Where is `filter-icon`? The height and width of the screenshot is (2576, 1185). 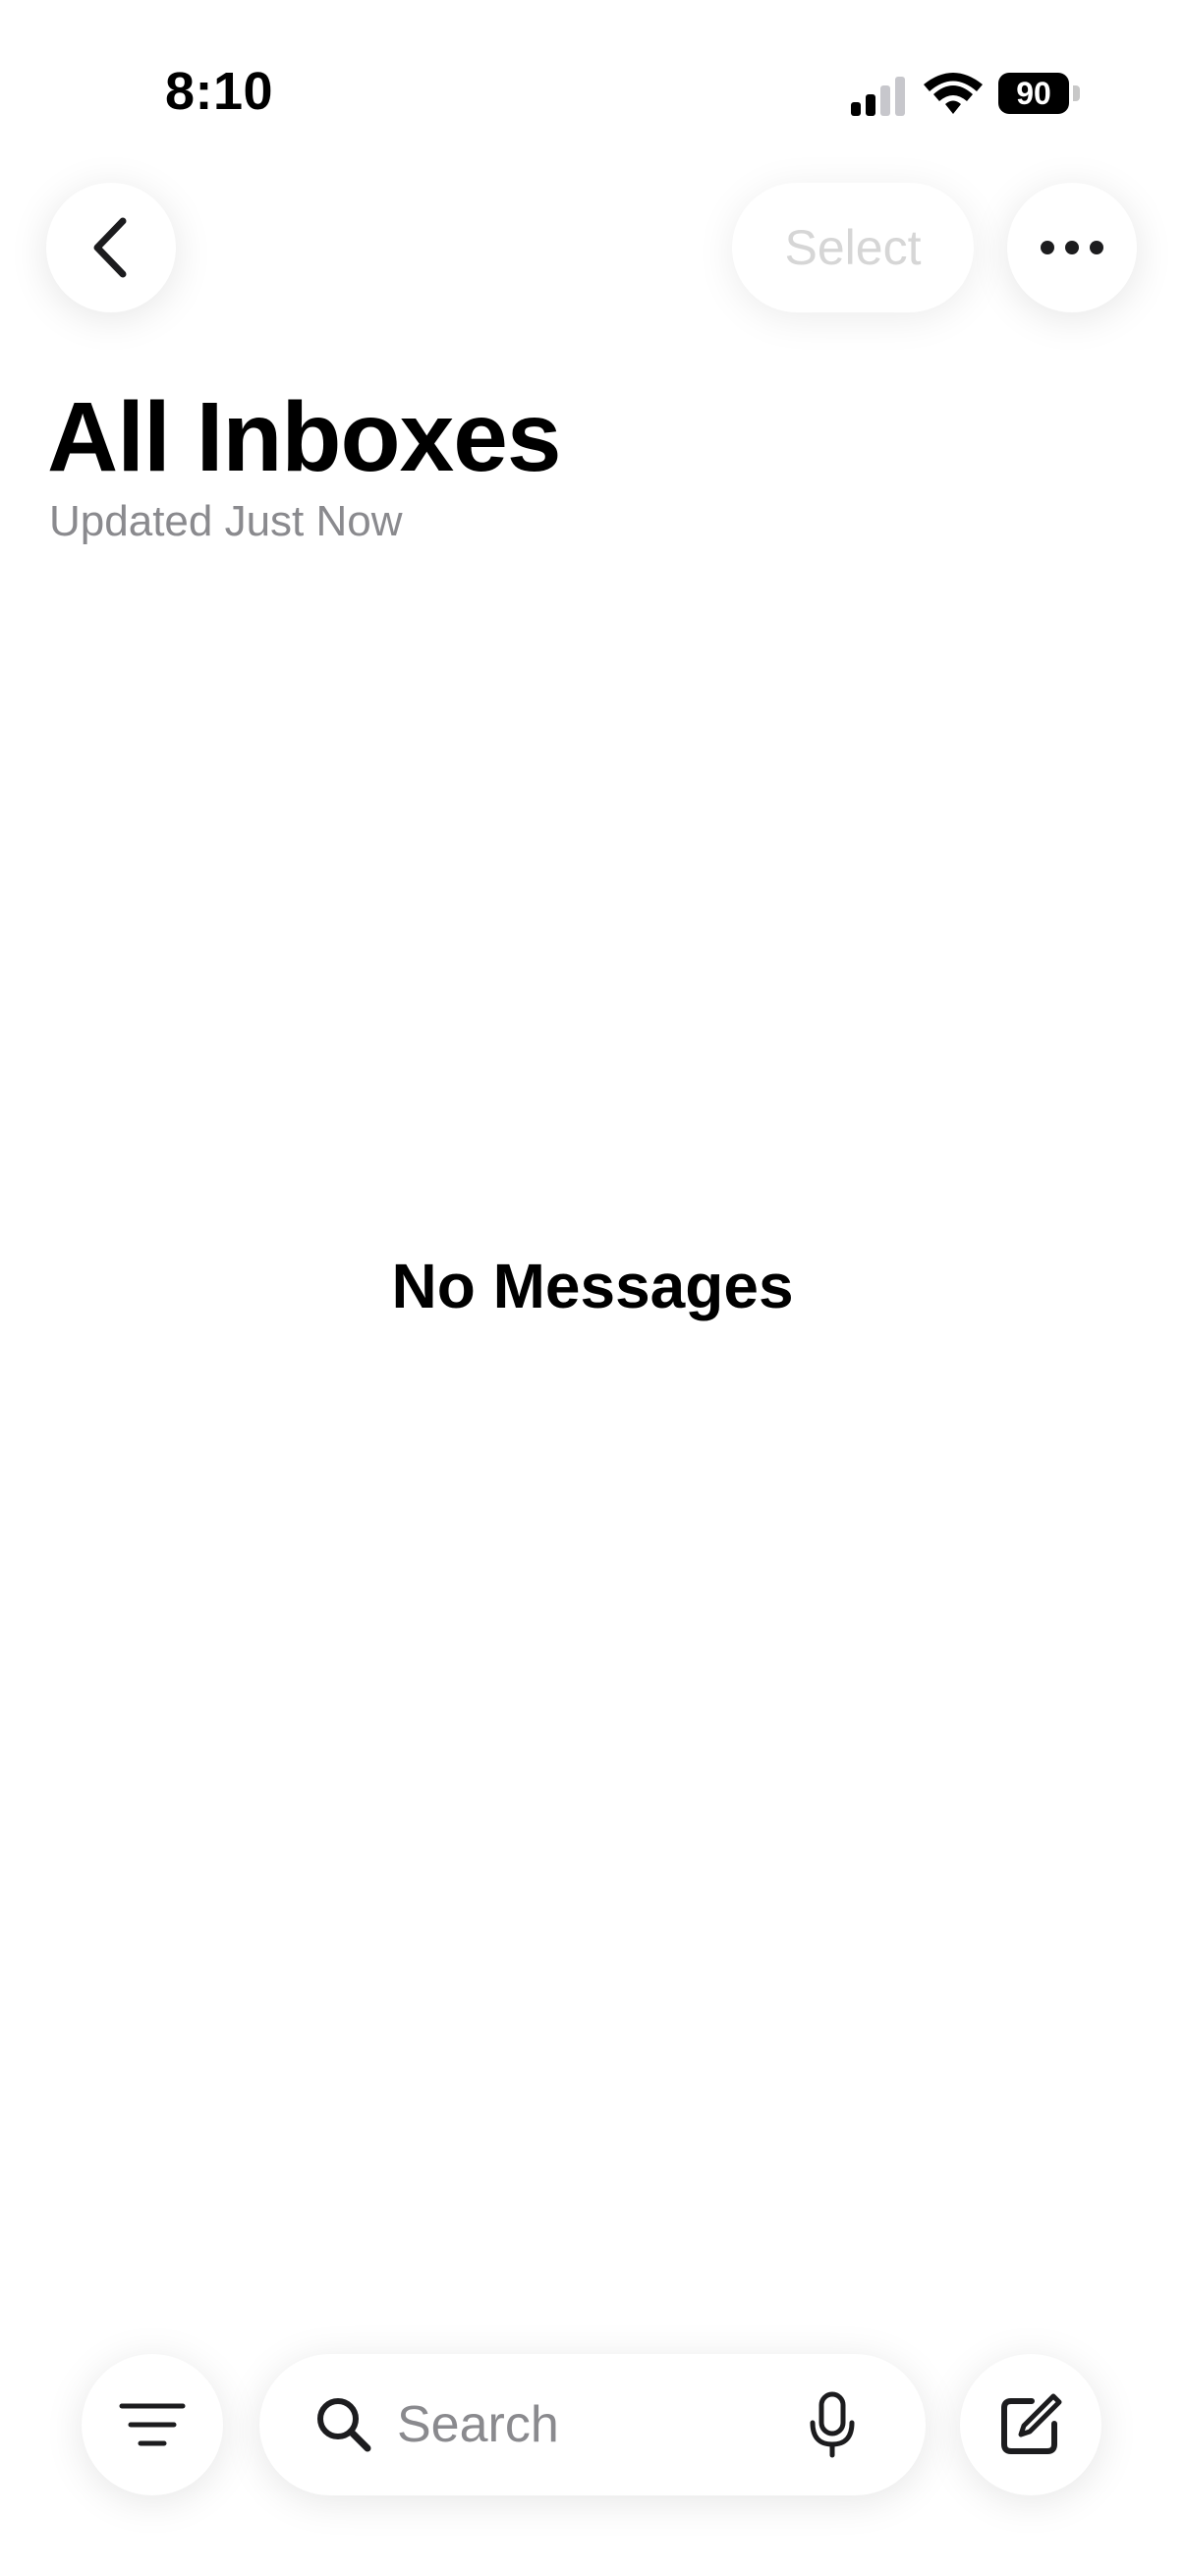 filter-icon is located at coordinates (152, 2424).